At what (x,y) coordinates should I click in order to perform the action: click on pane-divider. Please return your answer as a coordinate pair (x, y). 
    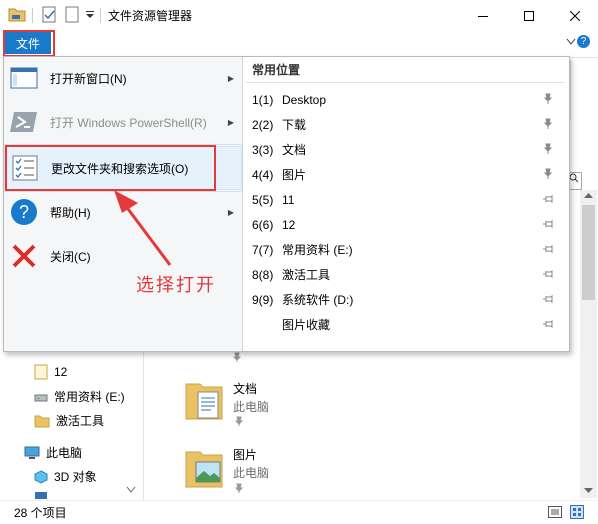
    Looking at the image, I should click on (143, 426).